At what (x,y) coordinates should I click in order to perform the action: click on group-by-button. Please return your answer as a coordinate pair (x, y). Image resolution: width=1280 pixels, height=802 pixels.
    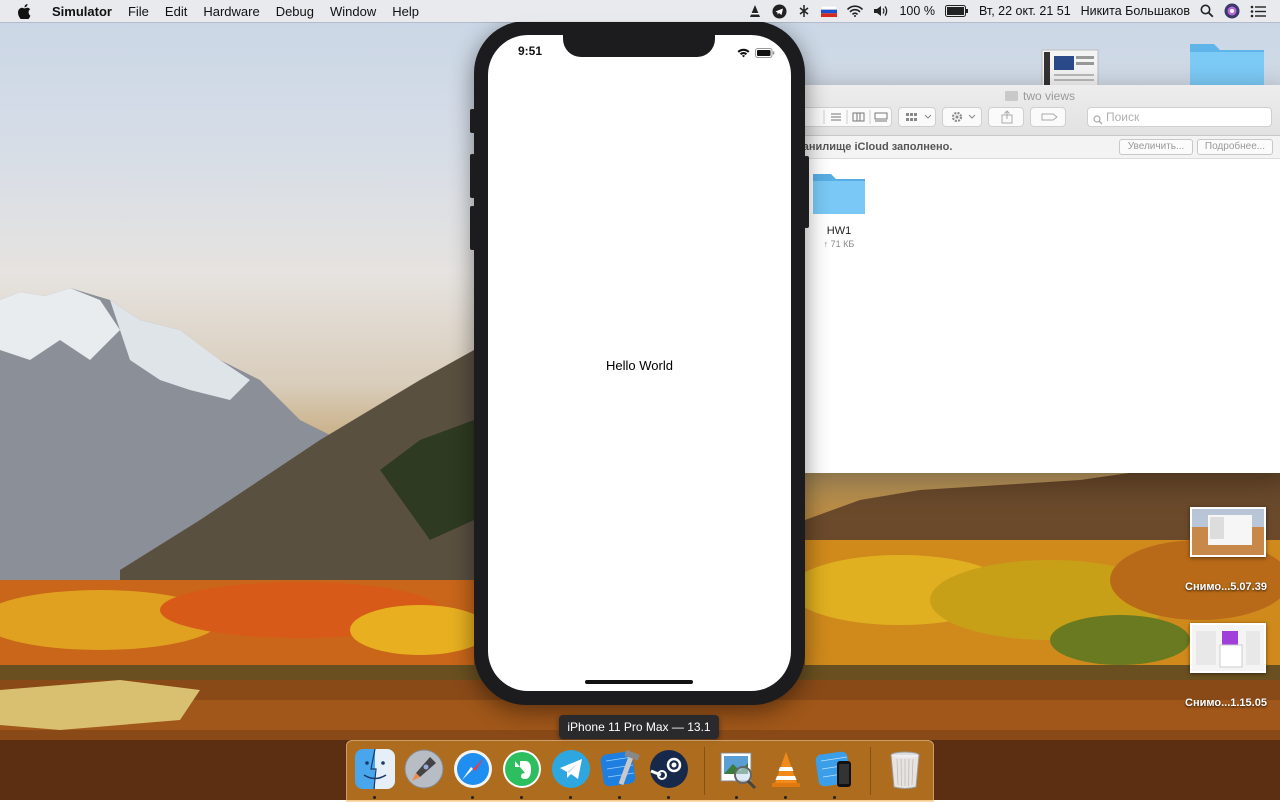
    Looking at the image, I should click on (917, 117).